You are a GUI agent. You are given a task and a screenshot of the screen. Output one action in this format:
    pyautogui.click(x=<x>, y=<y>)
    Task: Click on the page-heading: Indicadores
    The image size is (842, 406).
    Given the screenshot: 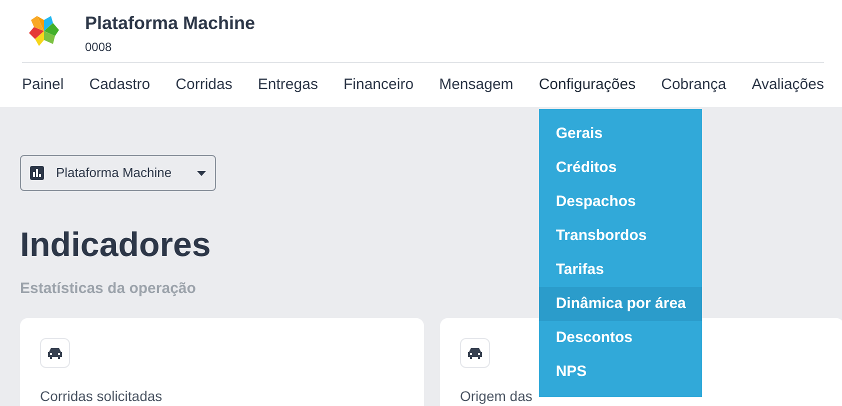 What is the action you would take?
    pyautogui.click(x=115, y=245)
    